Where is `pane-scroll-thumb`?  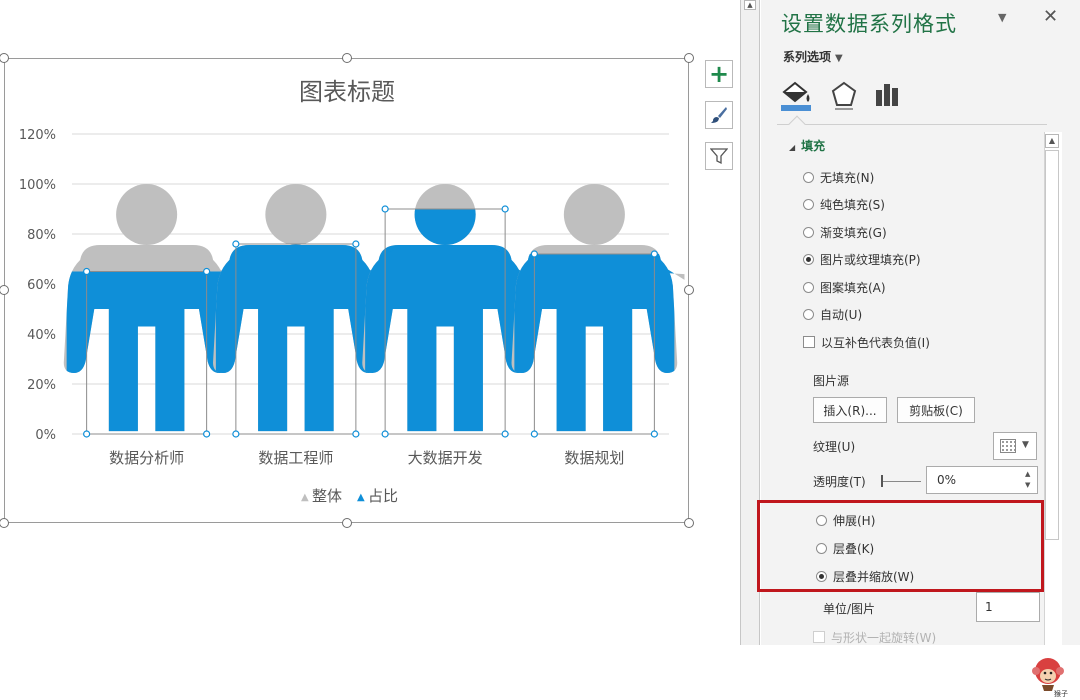 pane-scroll-thumb is located at coordinates (1052, 345).